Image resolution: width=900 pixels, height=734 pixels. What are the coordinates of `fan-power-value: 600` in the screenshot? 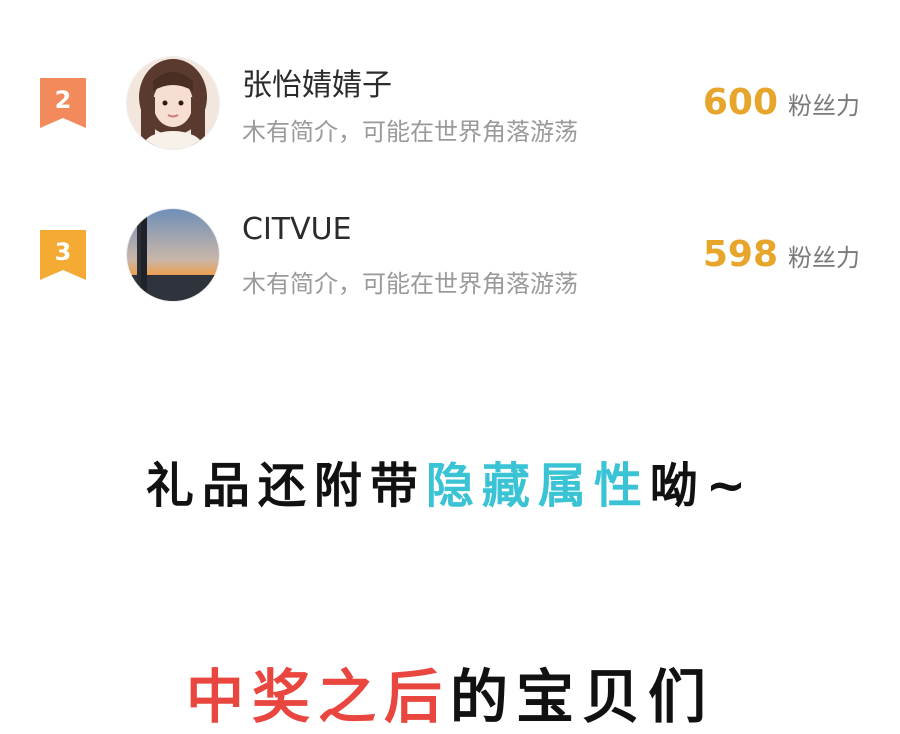 It's located at (740, 102).